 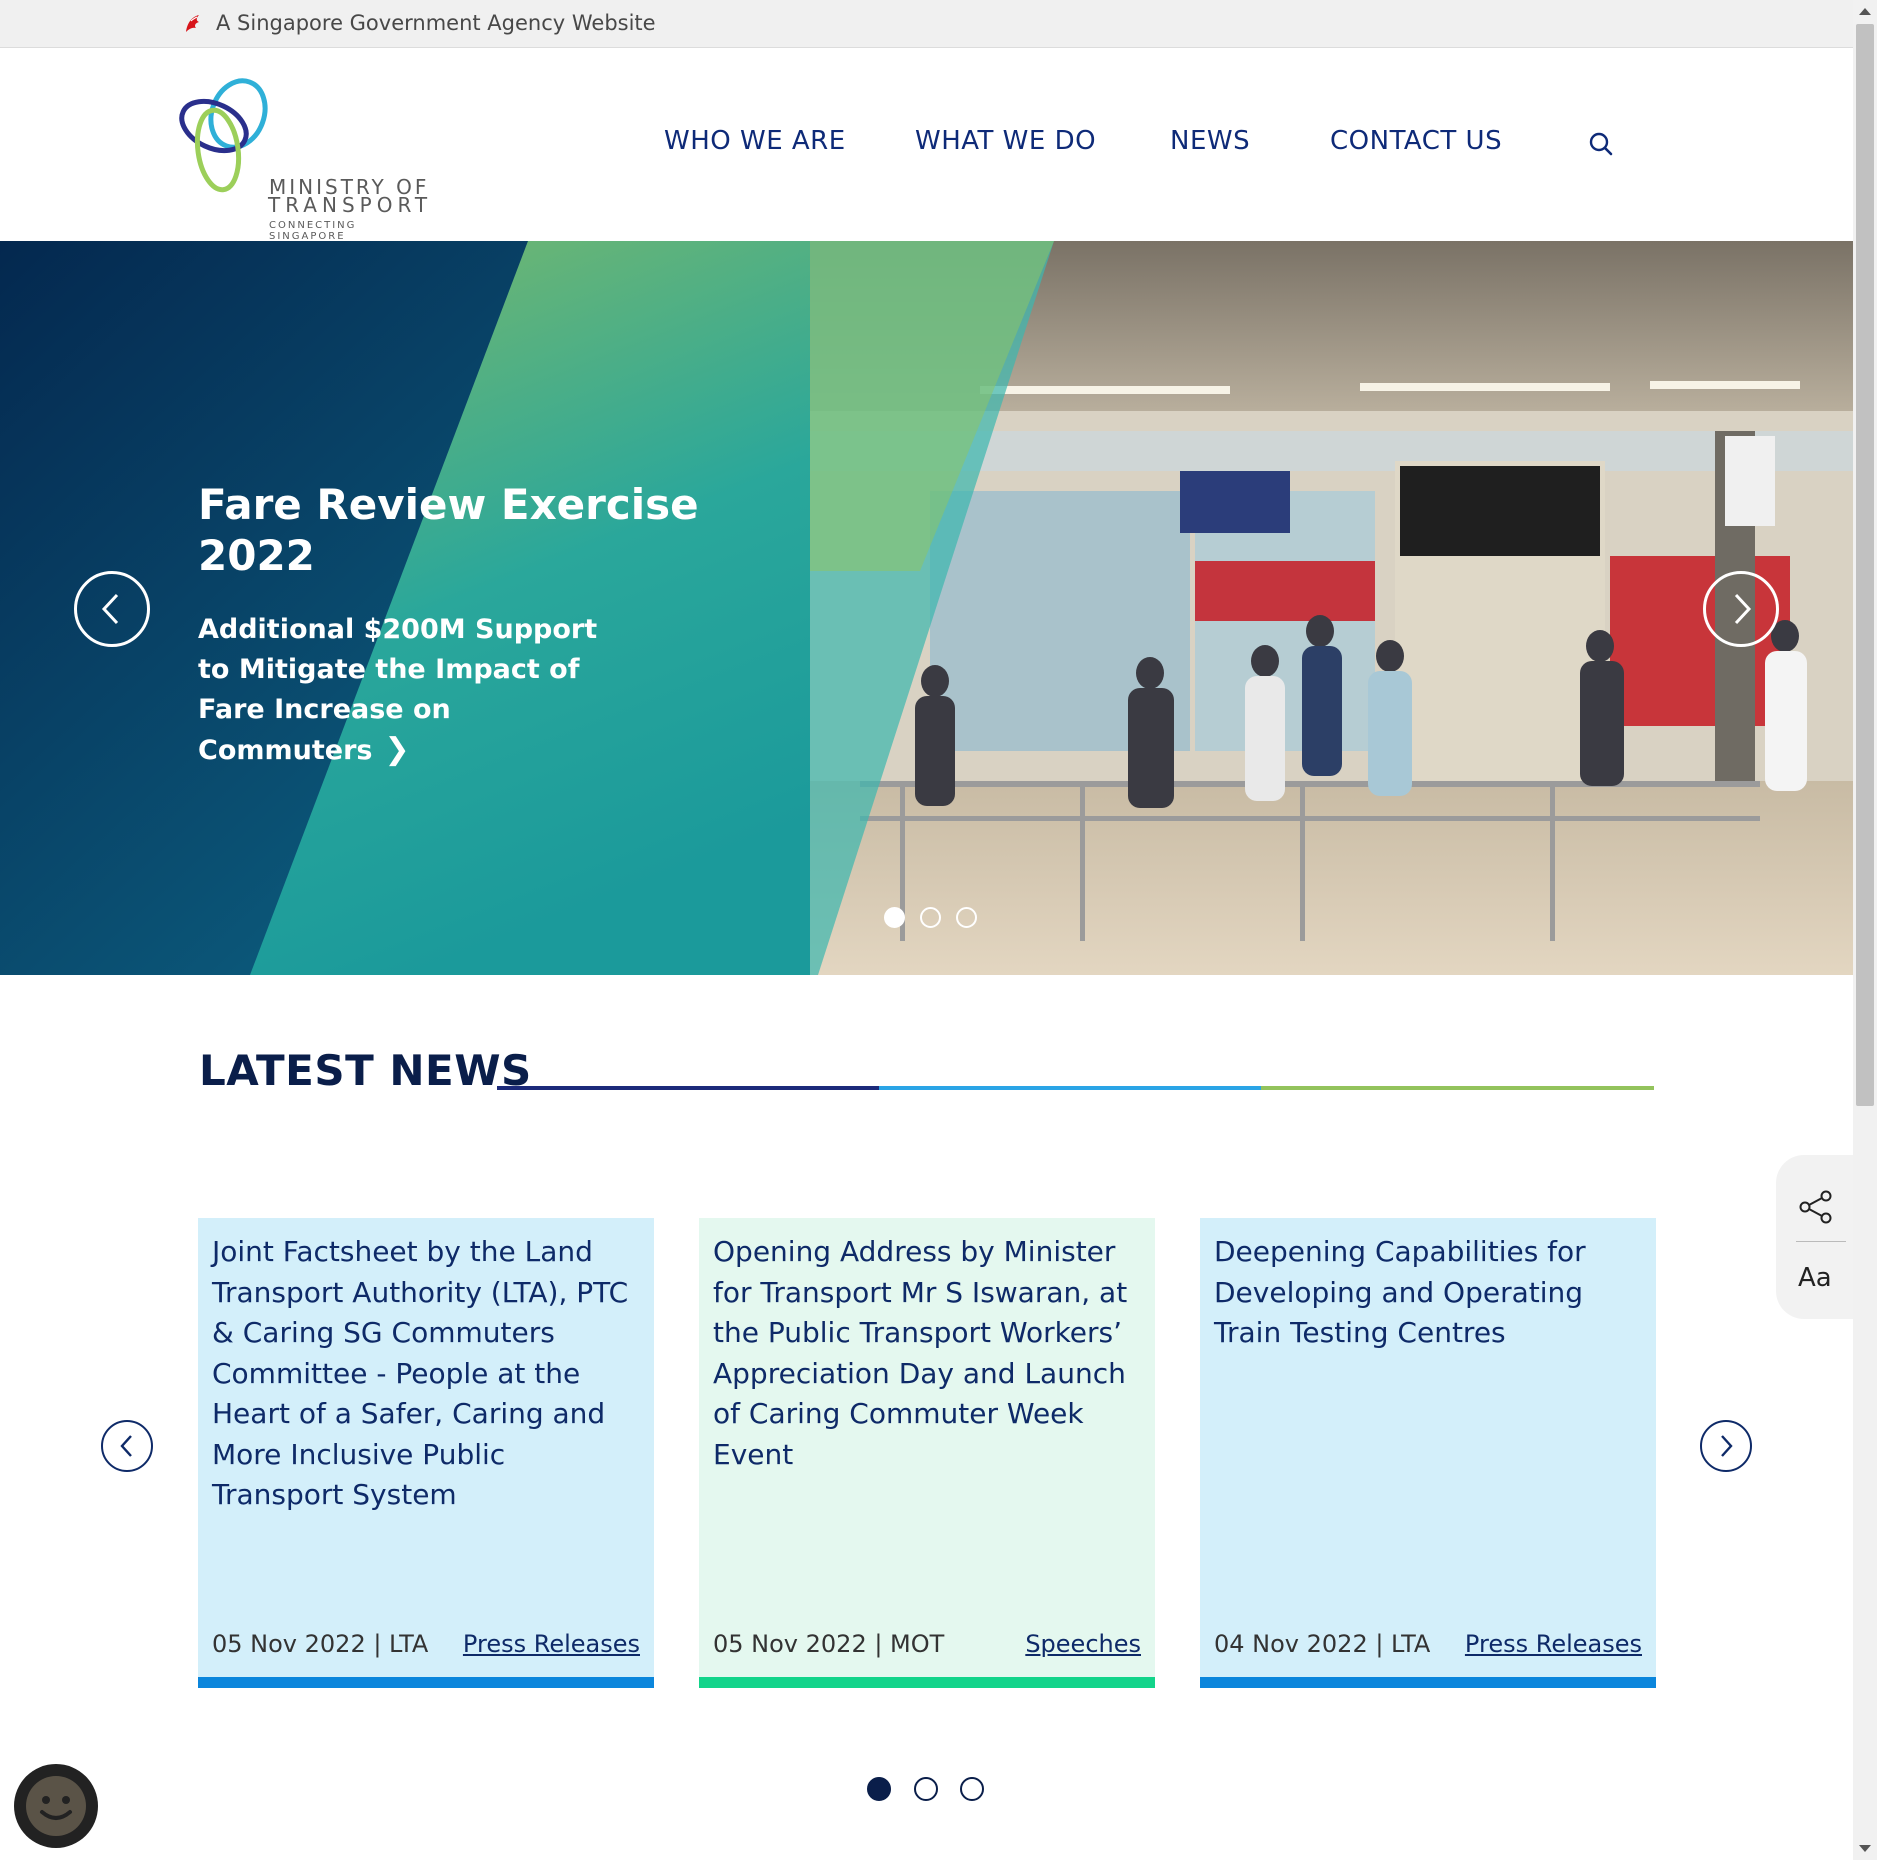 I want to click on logo-line-2: TRANSPORT, so click(x=350, y=205).